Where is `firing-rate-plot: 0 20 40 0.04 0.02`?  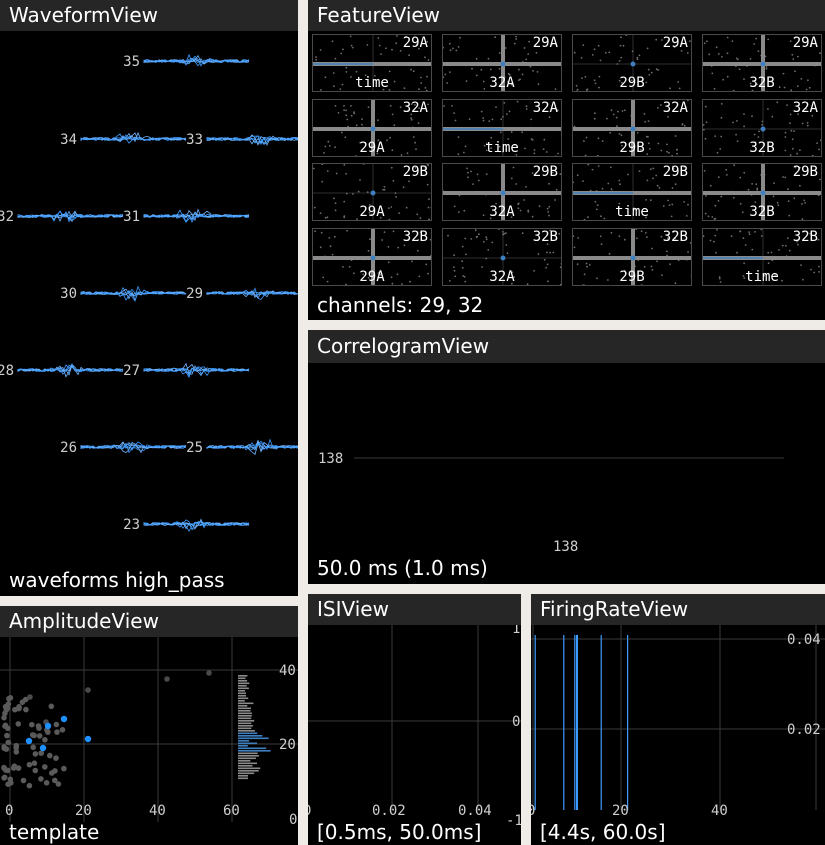
firing-rate-plot: 0 20 40 0.04 0.02 is located at coordinates (678, 735).